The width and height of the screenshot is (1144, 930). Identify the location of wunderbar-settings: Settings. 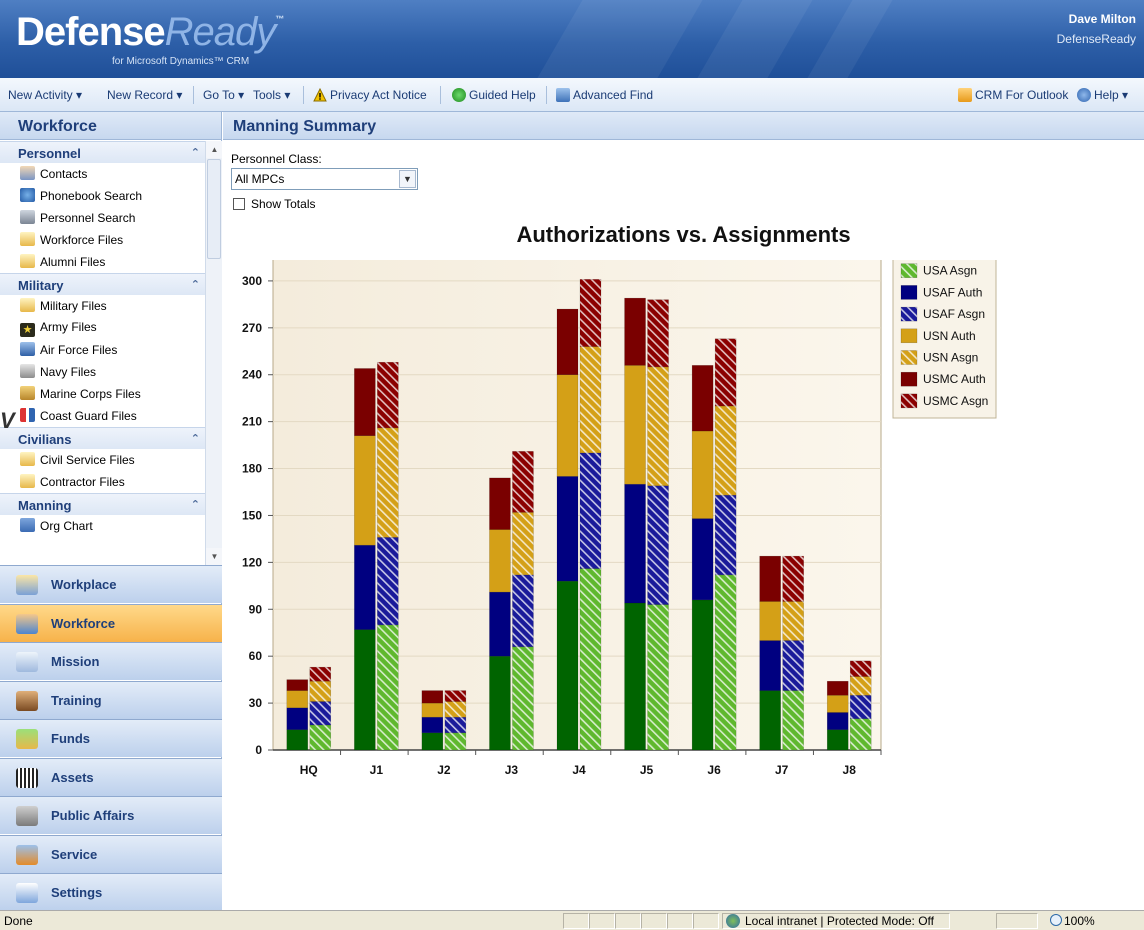
(111, 892).